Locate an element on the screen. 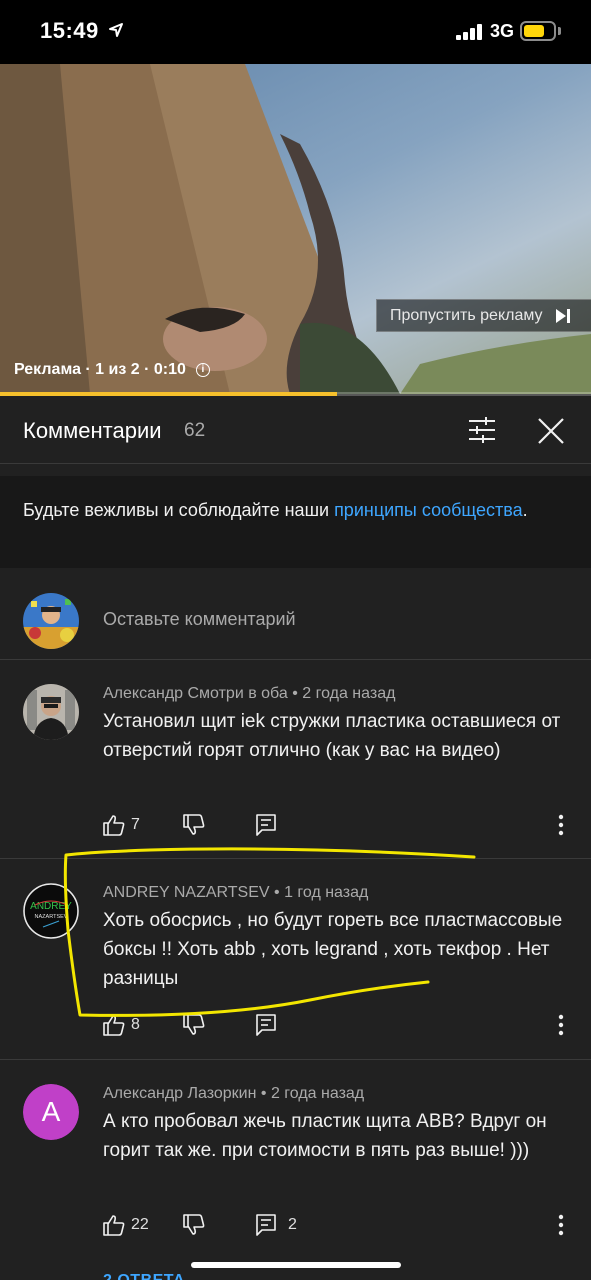 The image size is (591, 1280). ad-info: Реклама · 1 из 2 · 0:10 i is located at coordinates (112, 370).